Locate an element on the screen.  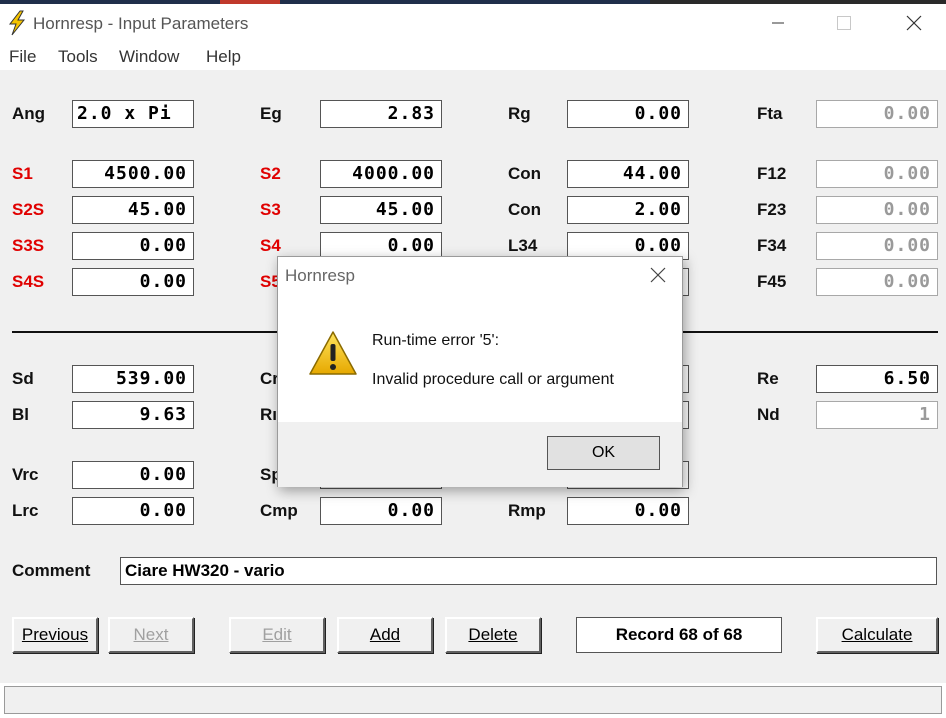
field-bl: 9.63 is located at coordinates (133, 415).